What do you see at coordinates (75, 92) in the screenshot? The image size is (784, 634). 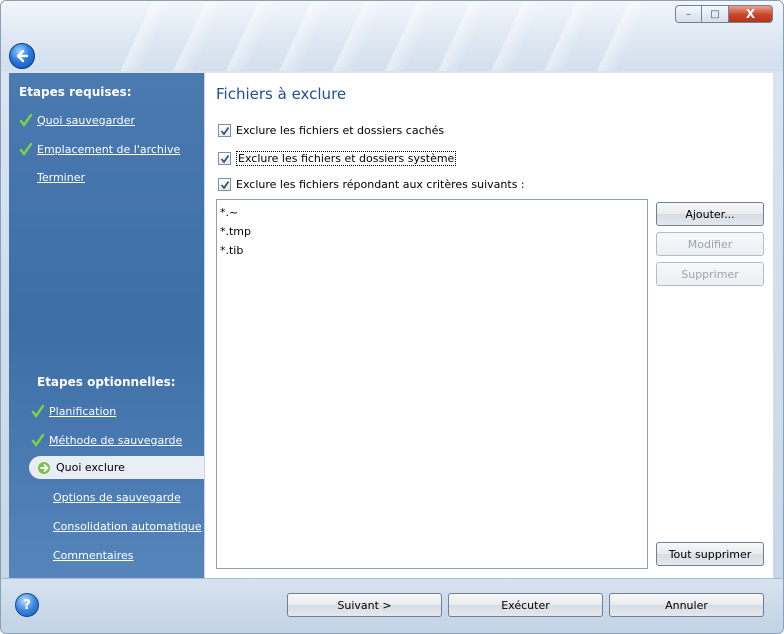 I see `required-steps-heading: Etapes requises:` at bounding box center [75, 92].